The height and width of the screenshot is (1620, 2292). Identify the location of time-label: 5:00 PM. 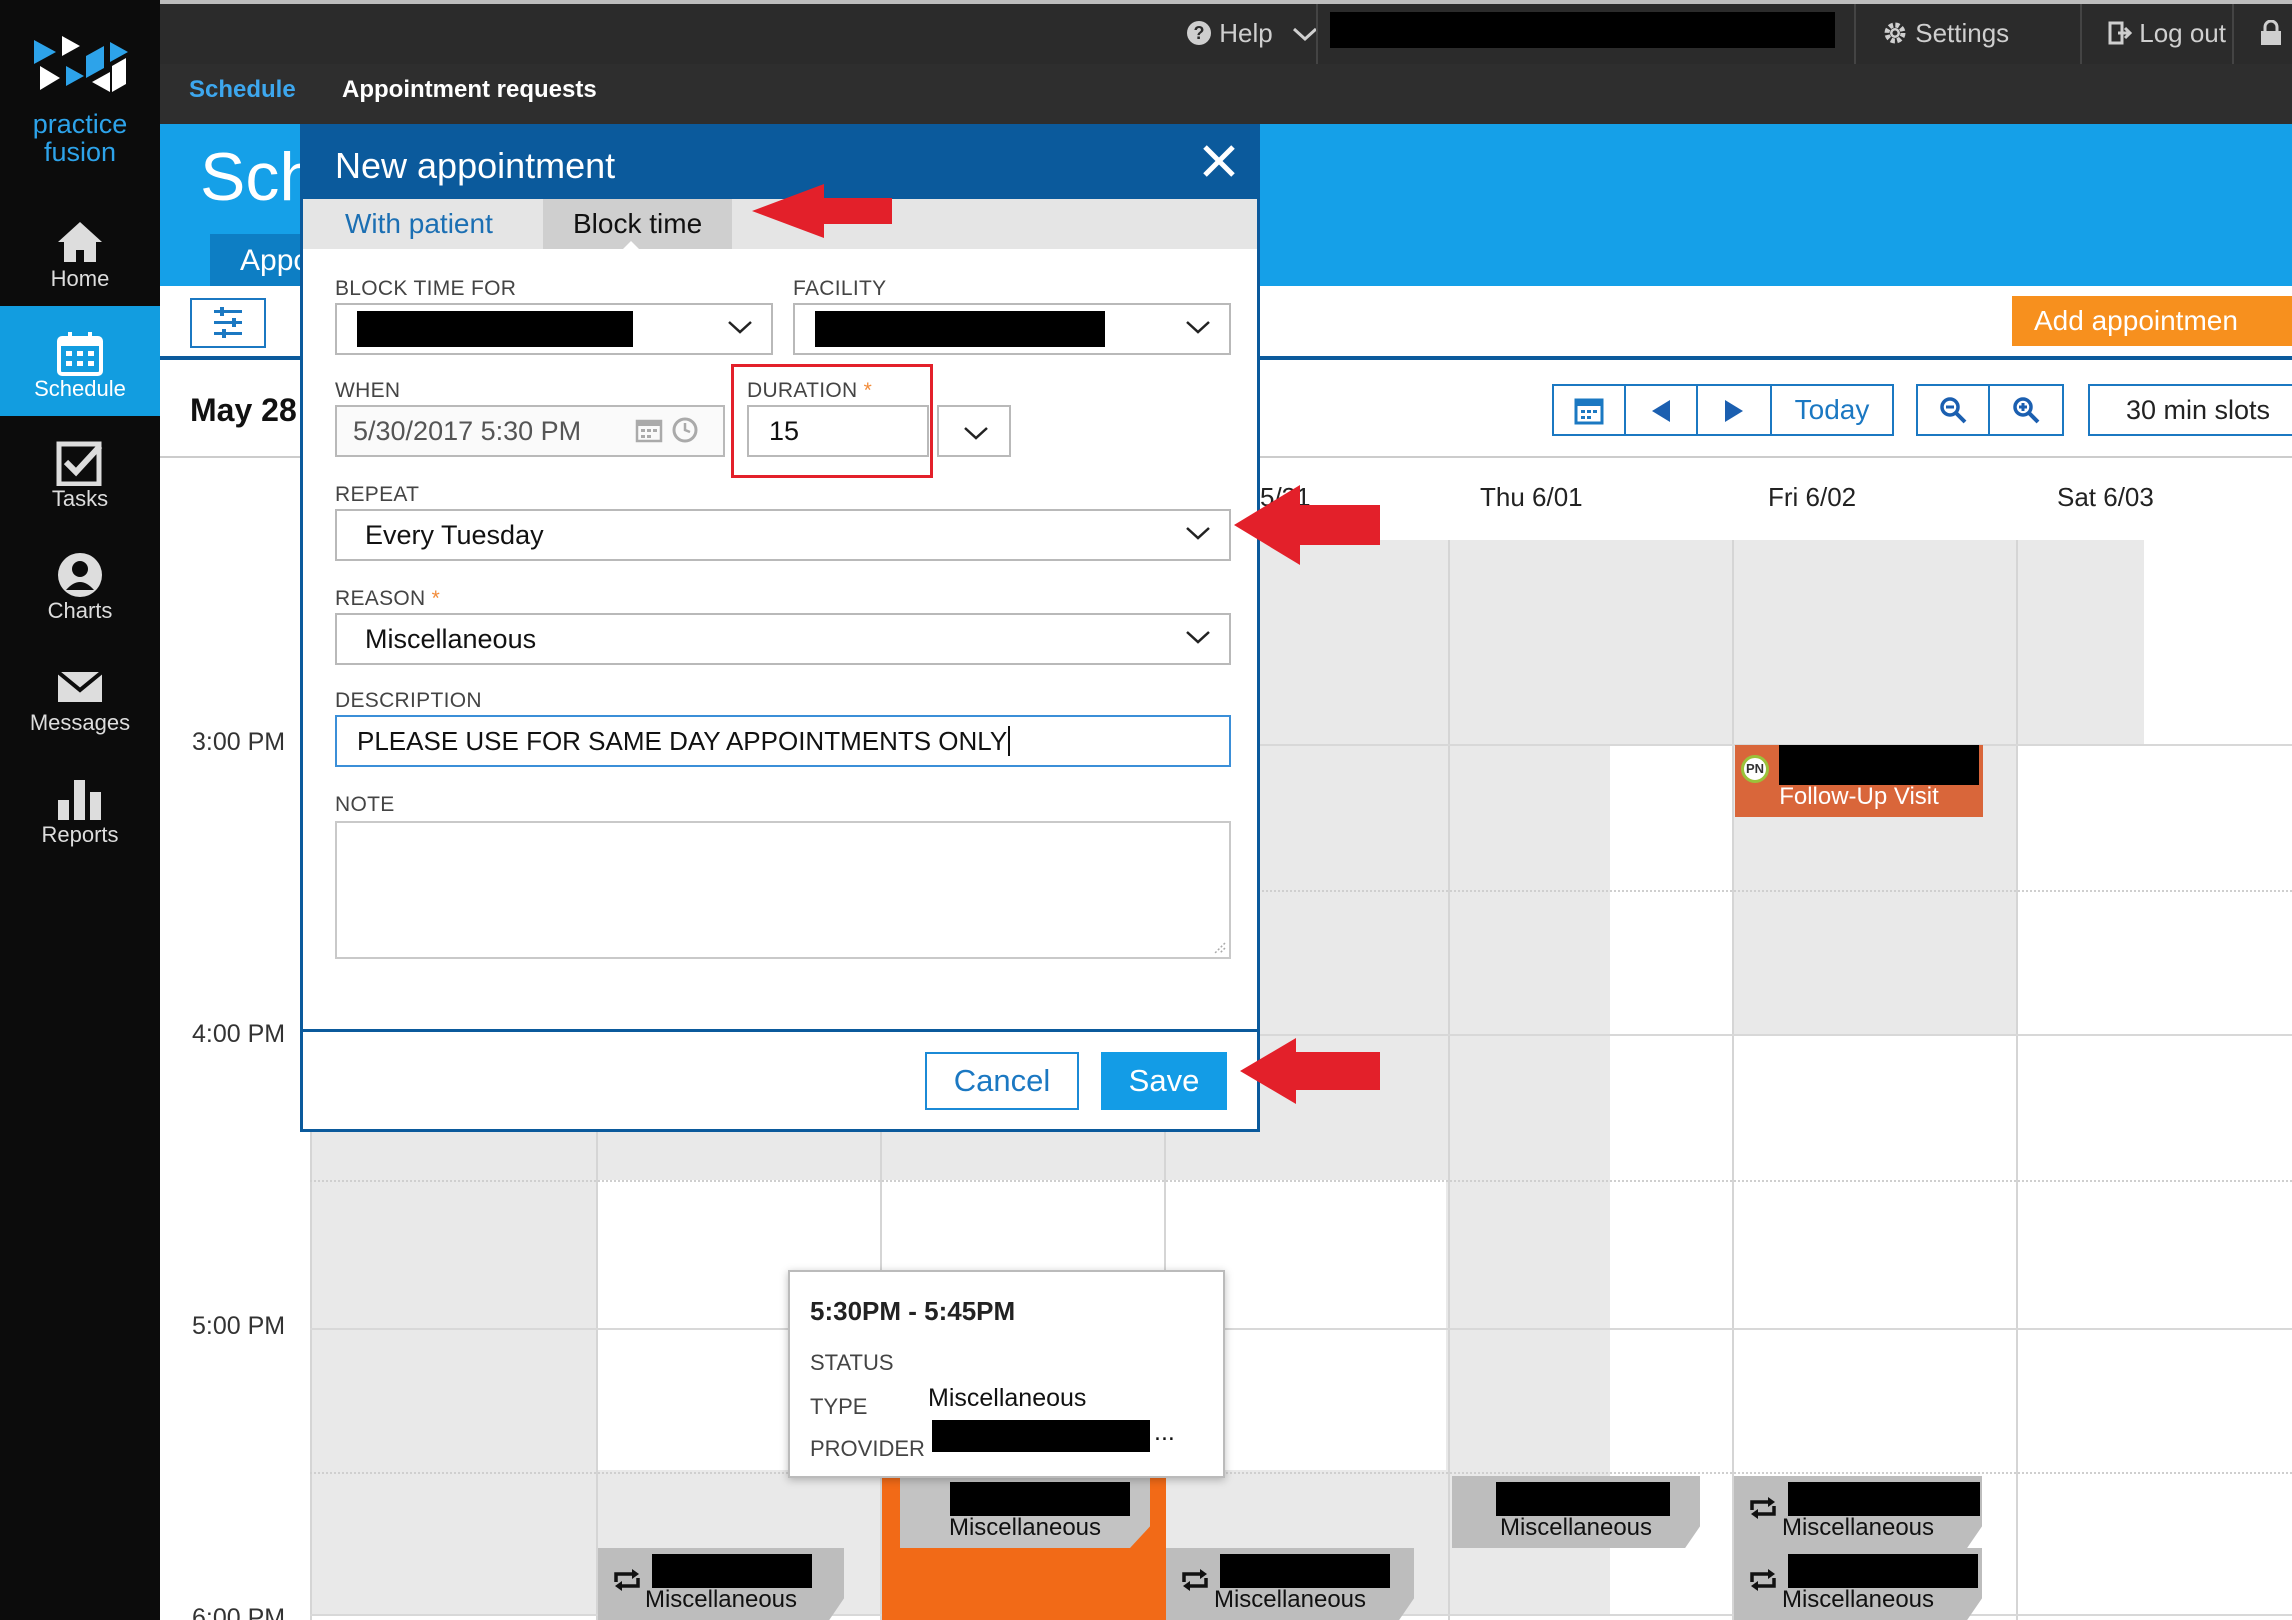
(239, 1326).